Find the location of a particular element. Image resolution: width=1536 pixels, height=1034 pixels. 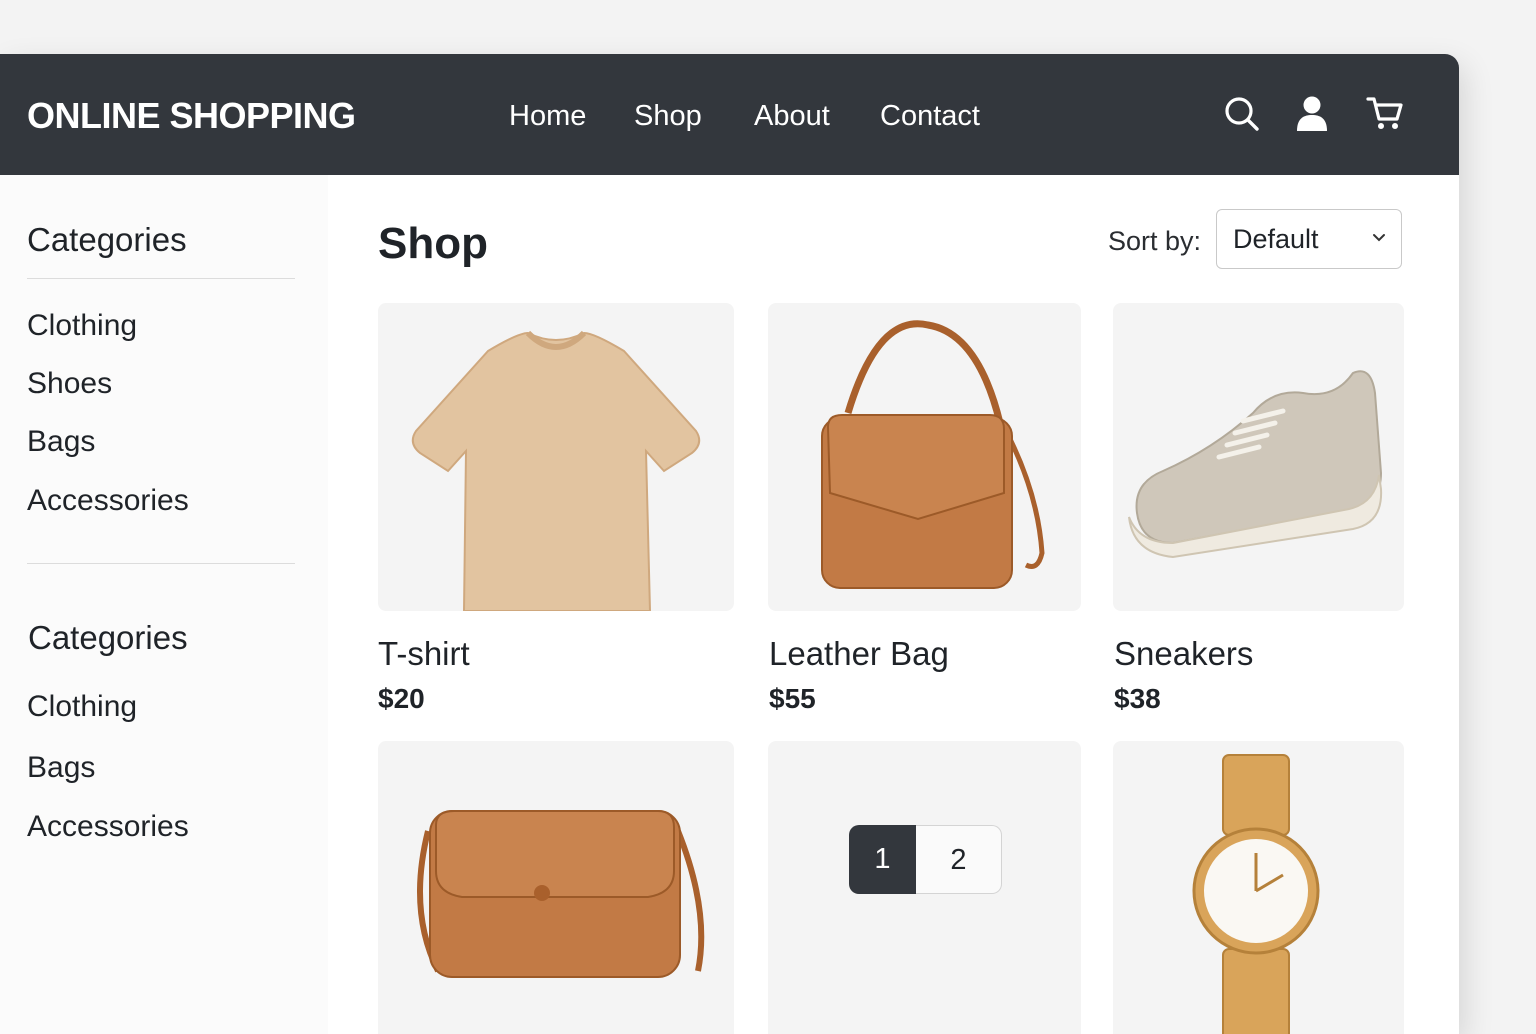

nav-home: Home is located at coordinates (547, 116).